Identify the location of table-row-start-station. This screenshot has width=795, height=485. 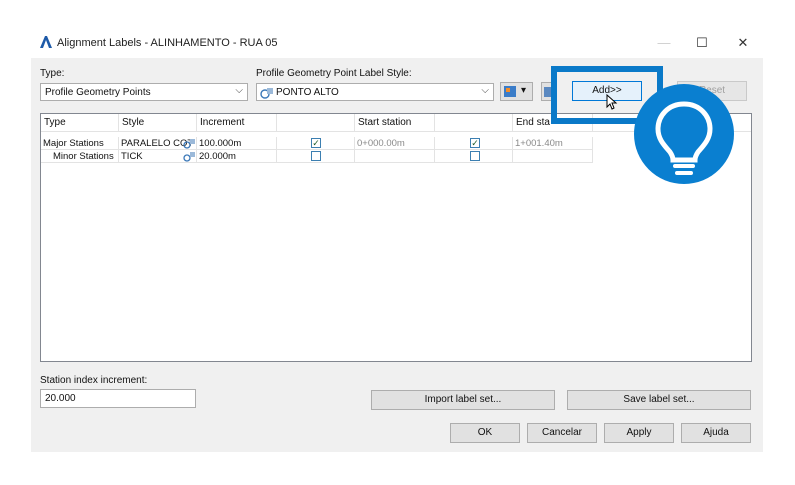
(395, 156).